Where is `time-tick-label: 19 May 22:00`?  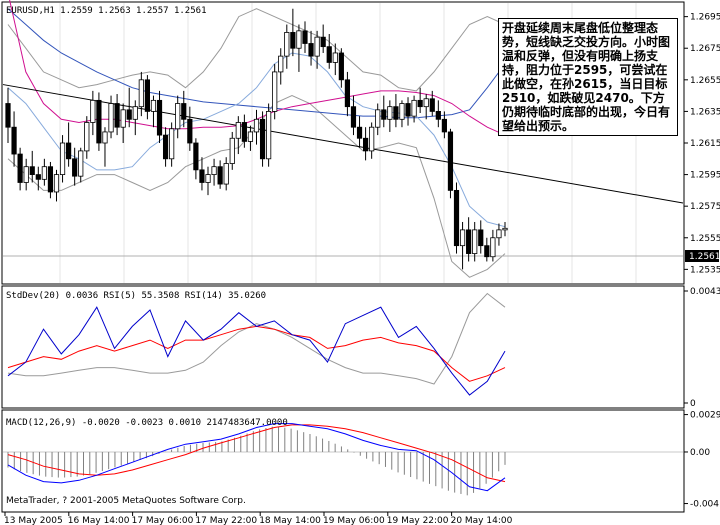 time-tick-label: 19 May 22:00 is located at coordinates (418, 520).